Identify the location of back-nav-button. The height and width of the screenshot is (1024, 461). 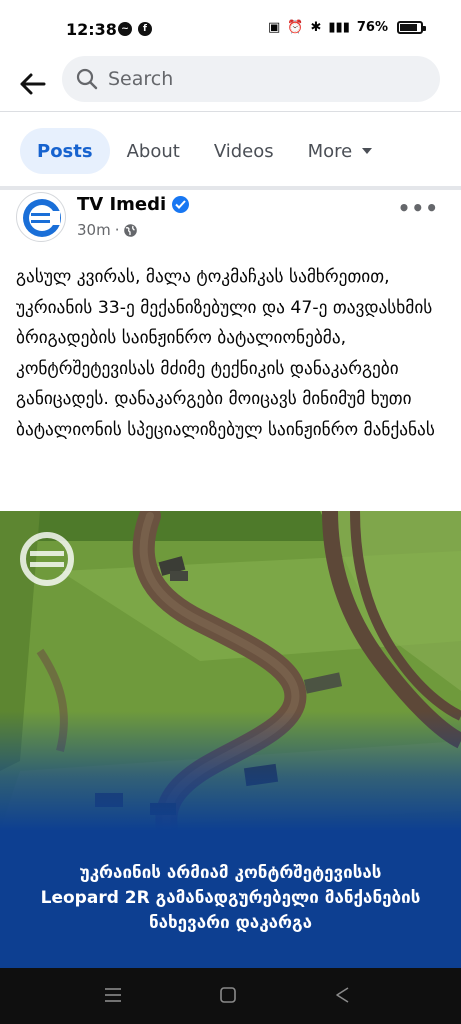
(343, 997).